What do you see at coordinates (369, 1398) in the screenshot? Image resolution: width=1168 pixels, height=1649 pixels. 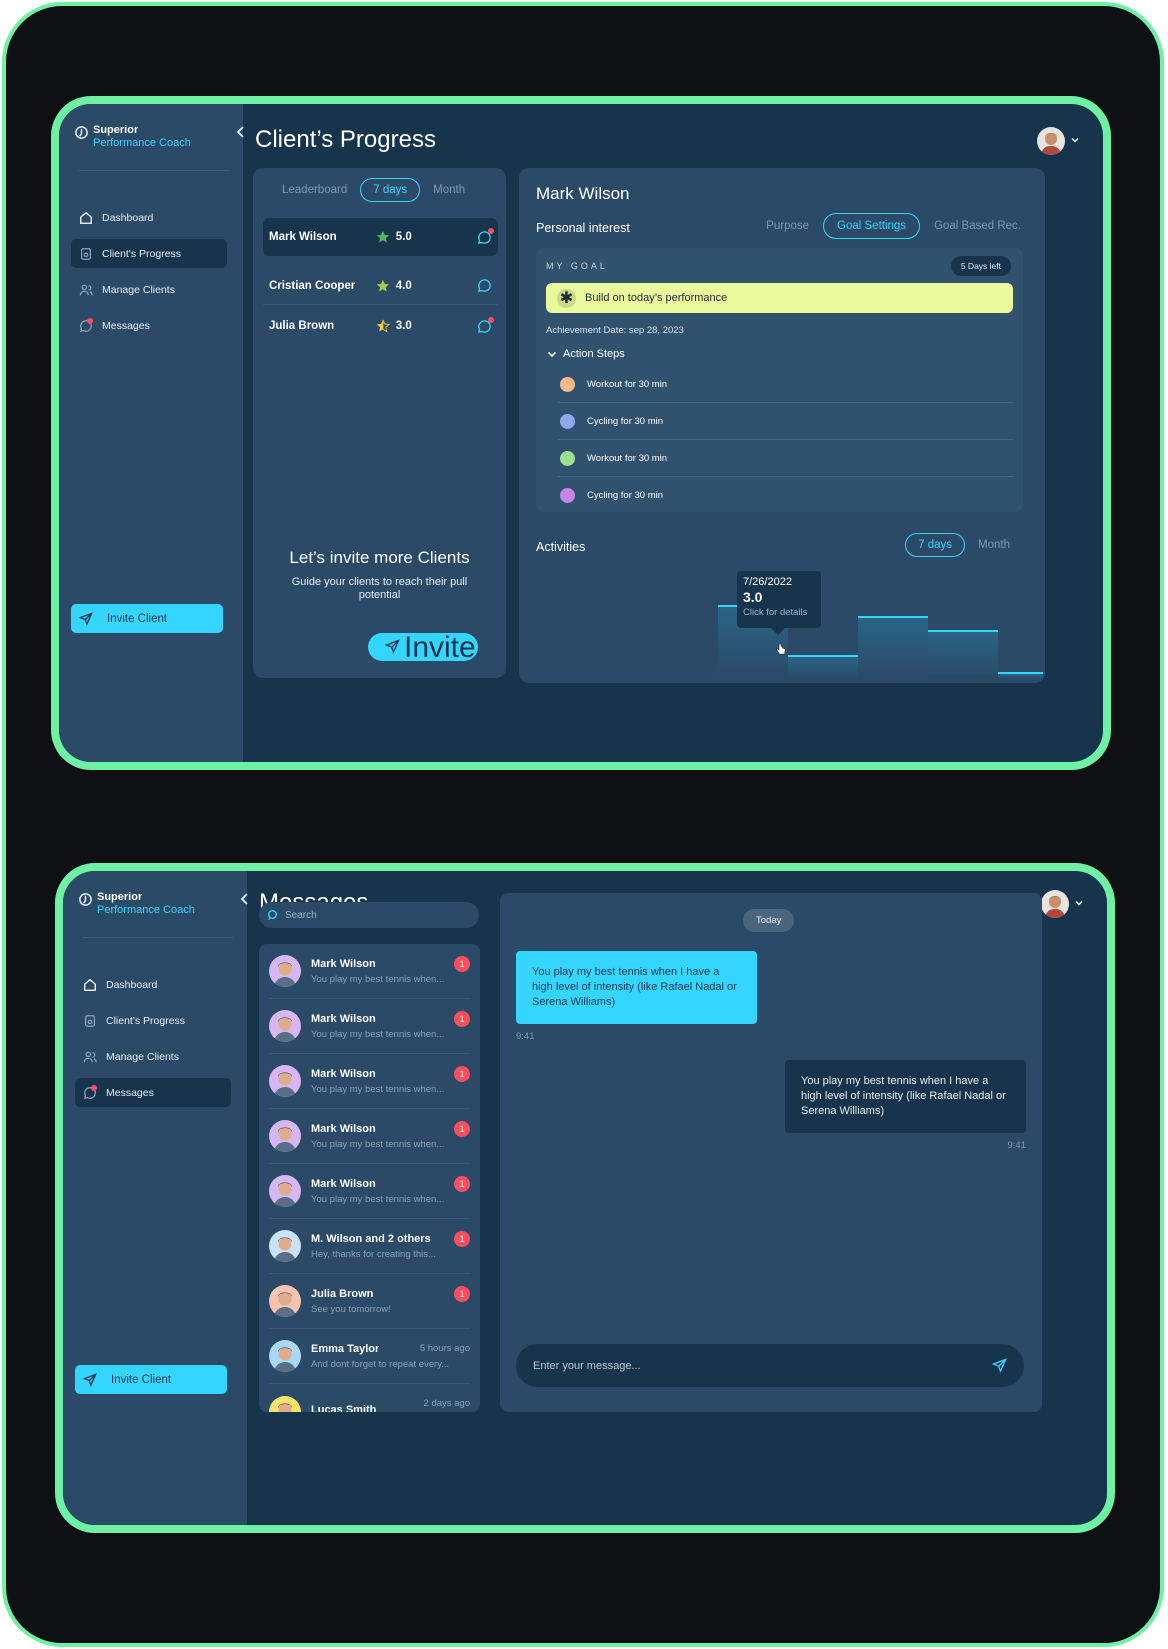 I see `conversation-item: Lucas Smith 2 days ago` at bounding box center [369, 1398].